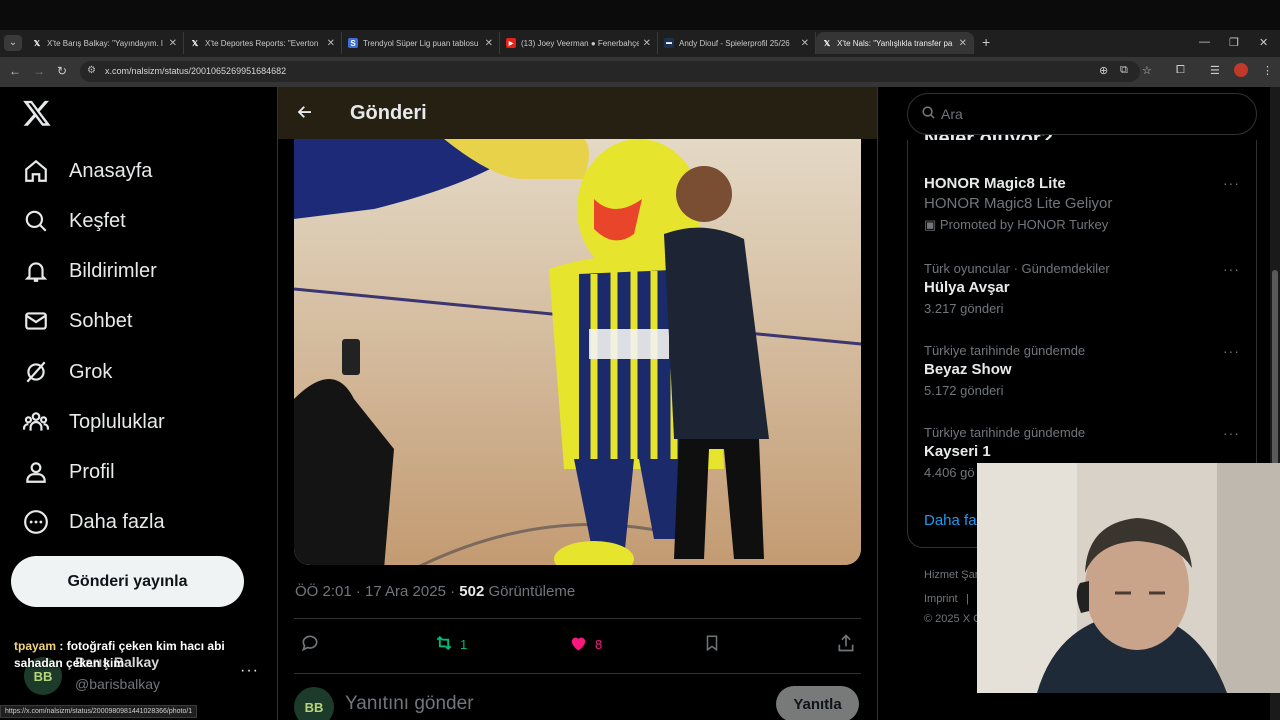 This screenshot has height=720, width=1280. What do you see at coordinates (1147, 70) in the screenshot?
I see `bookmark-star-icon: ☆` at bounding box center [1147, 70].